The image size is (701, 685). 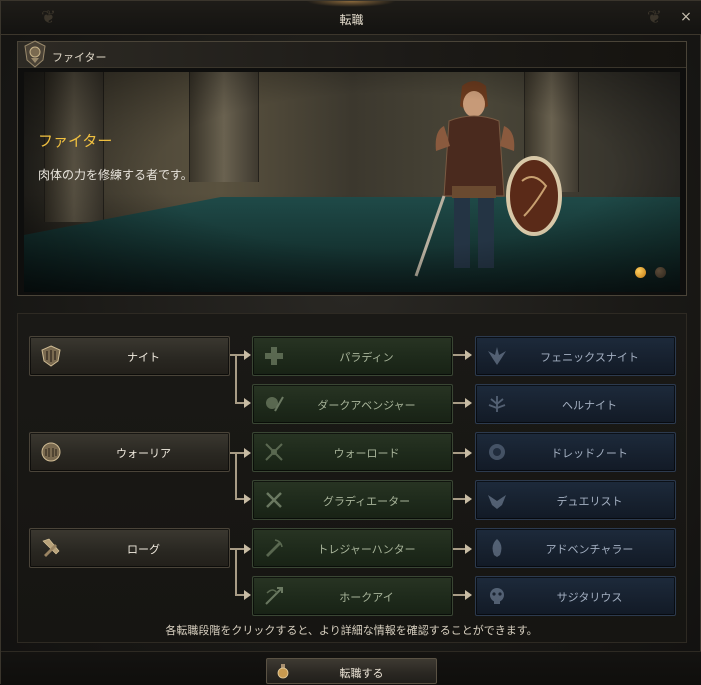 I want to click on job-button-duelist: デュエリスト, so click(x=575, y=500).